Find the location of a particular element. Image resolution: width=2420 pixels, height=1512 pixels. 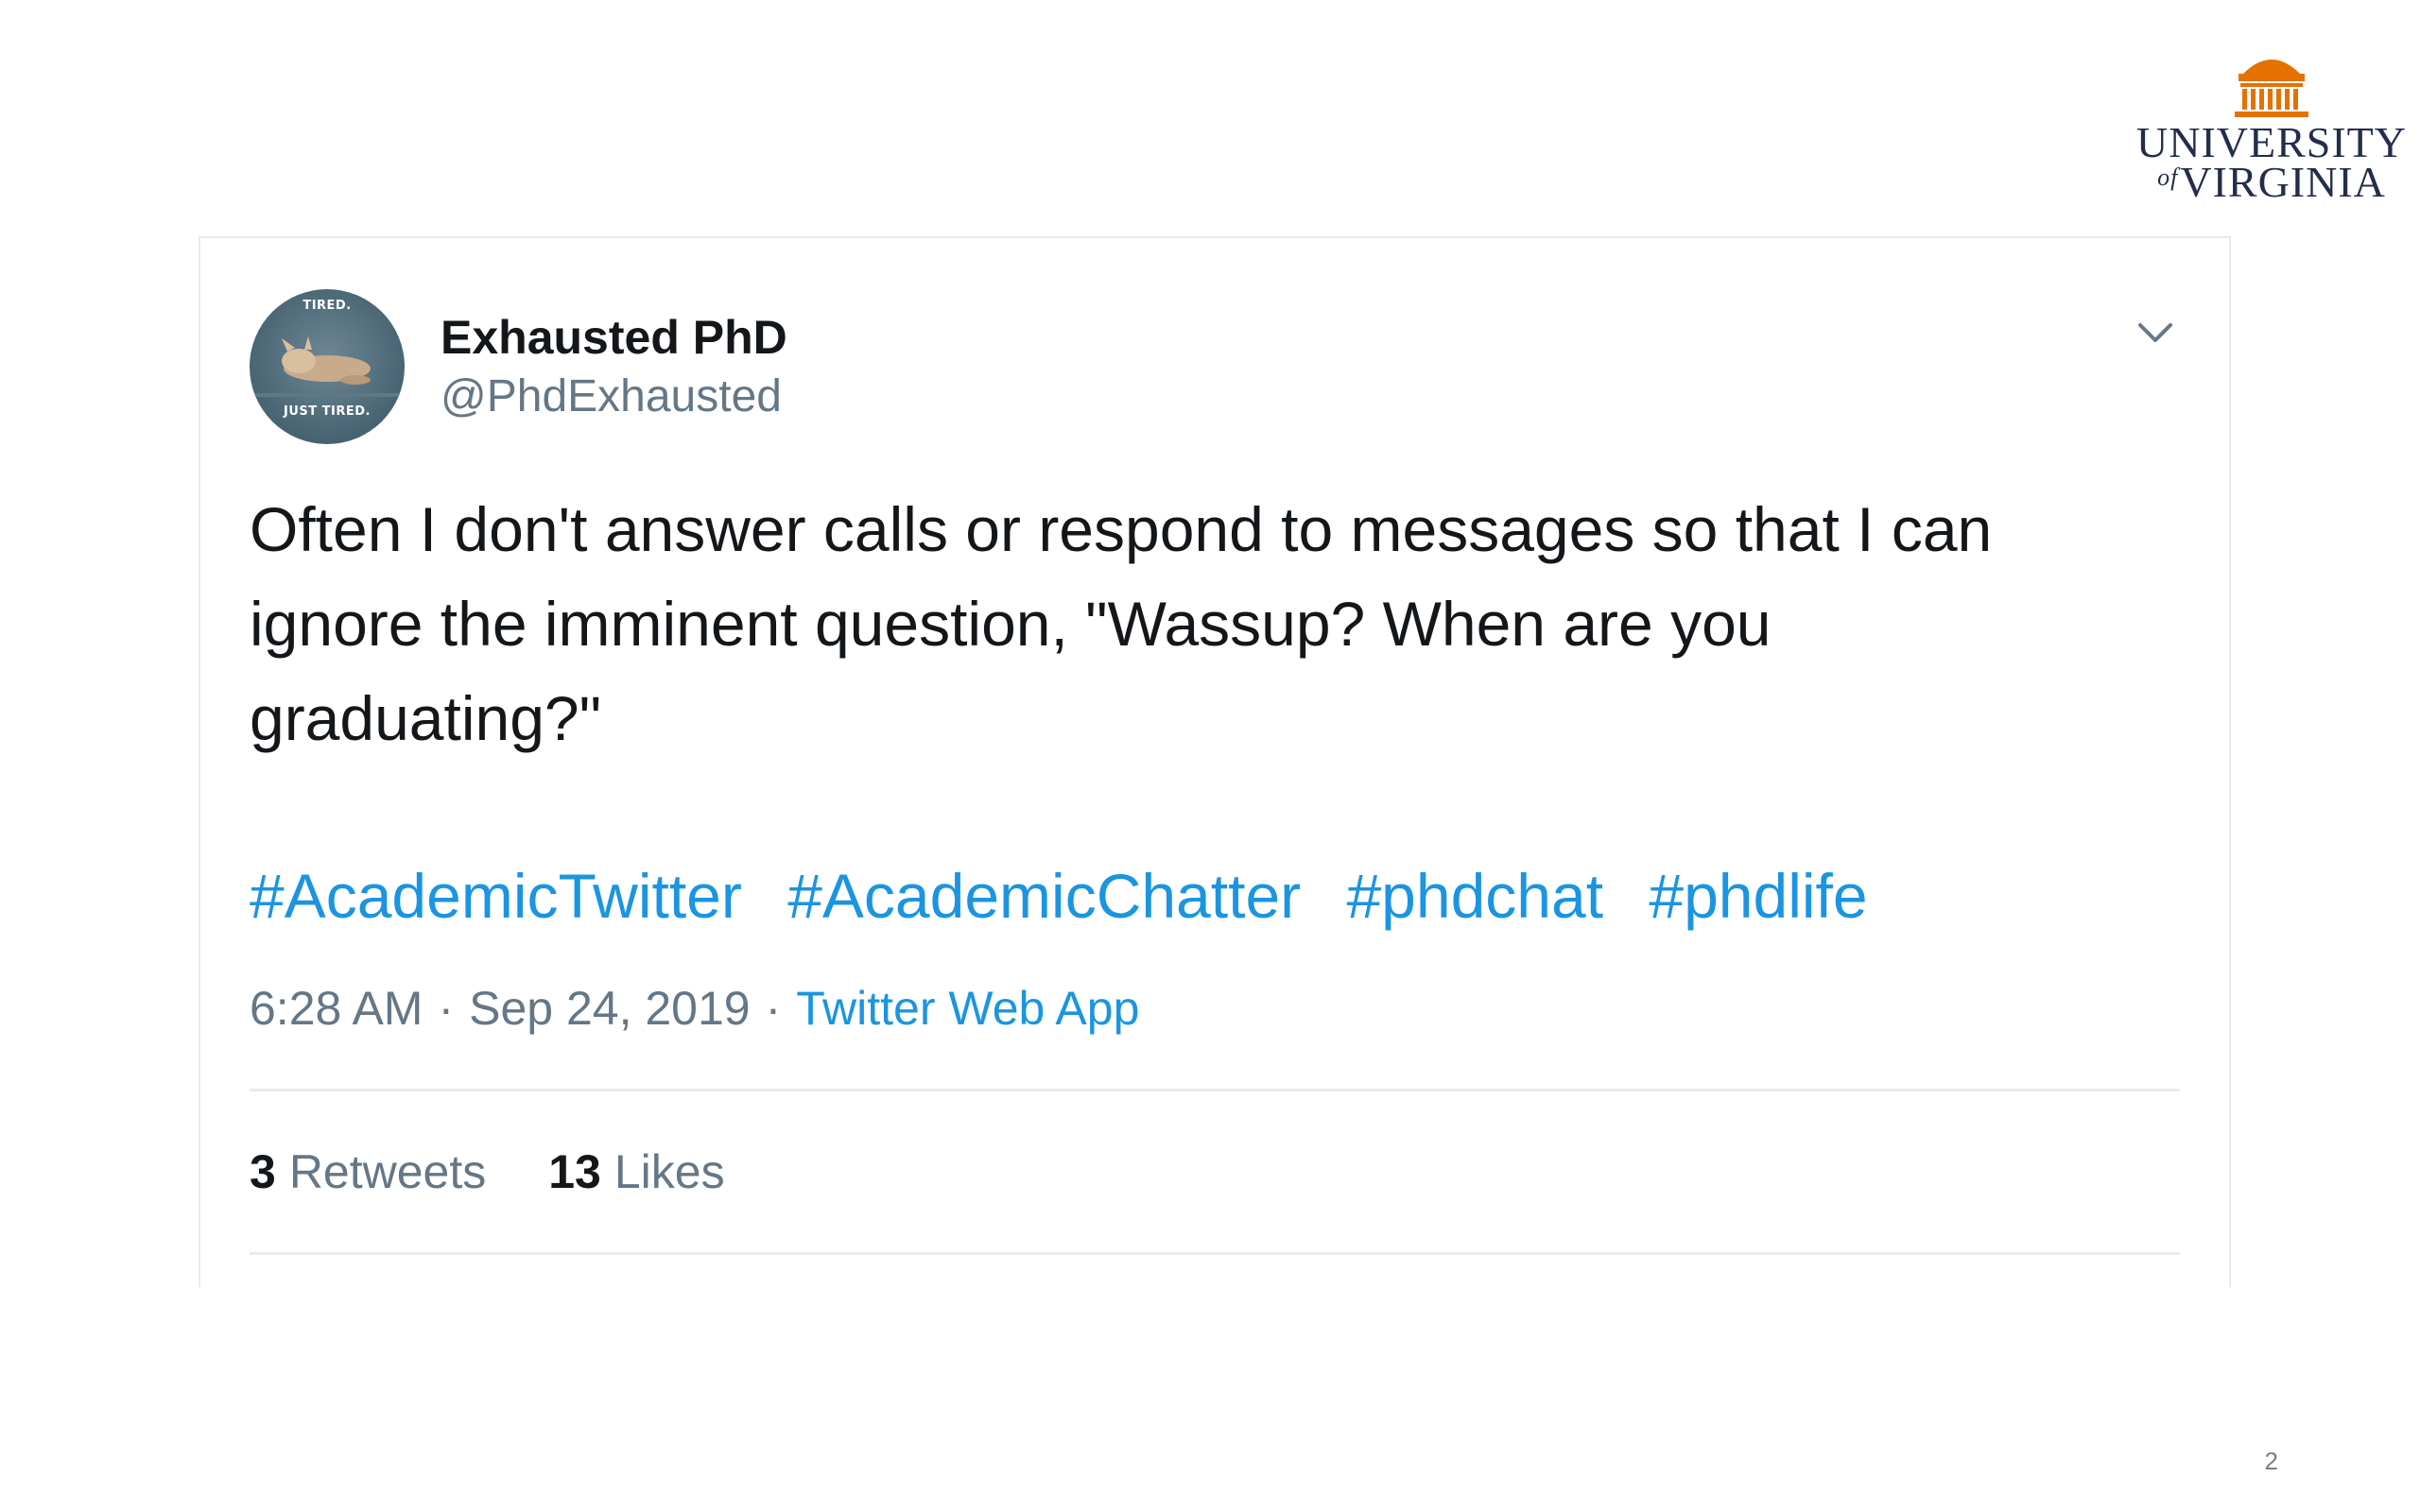

tweet-stats: 3 Retweets 13 Likes is located at coordinates (1215, 1171).